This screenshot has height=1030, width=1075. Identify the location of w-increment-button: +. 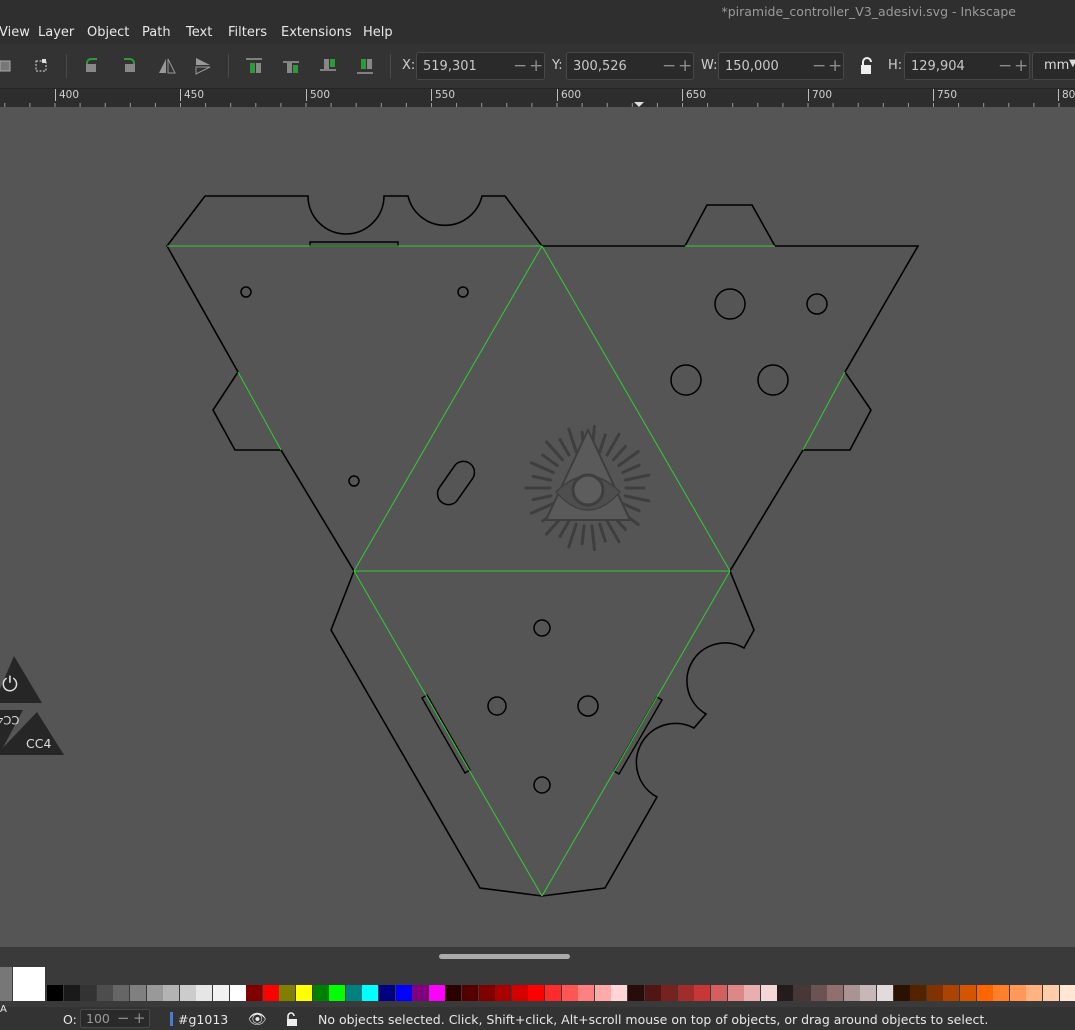
(835, 66).